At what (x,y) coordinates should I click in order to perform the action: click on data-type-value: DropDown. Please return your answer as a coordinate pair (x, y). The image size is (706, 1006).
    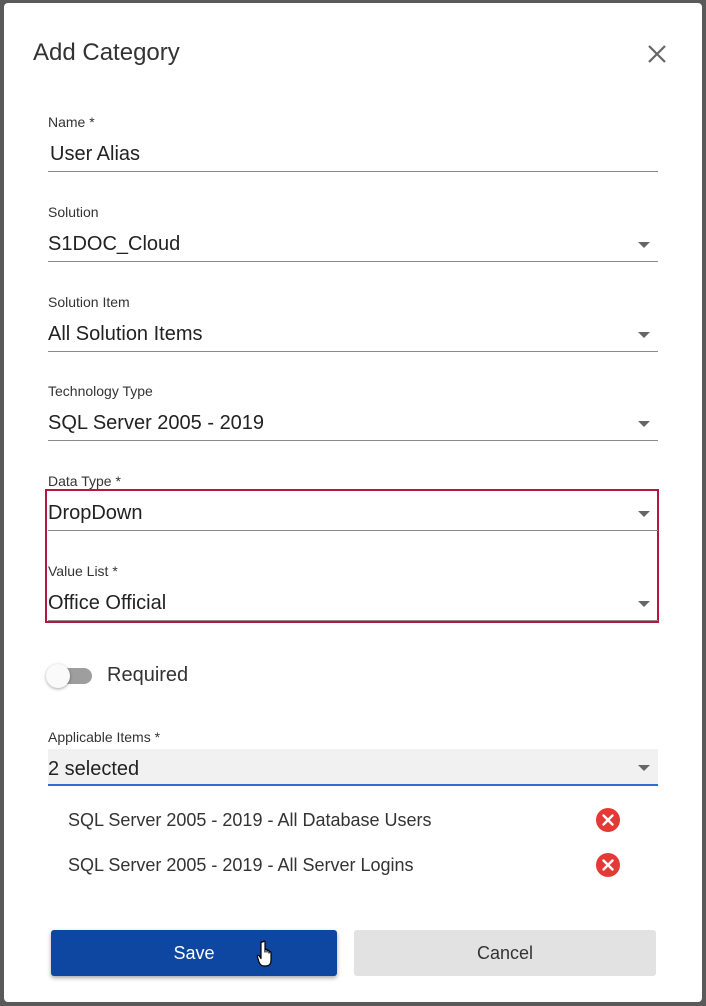
    Looking at the image, I should click on (95, 513).